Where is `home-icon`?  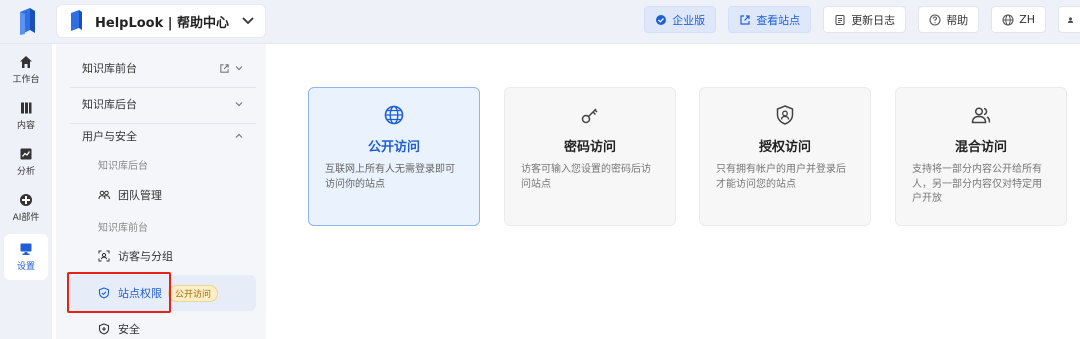
home-icon is located at coordinates (26, 62).